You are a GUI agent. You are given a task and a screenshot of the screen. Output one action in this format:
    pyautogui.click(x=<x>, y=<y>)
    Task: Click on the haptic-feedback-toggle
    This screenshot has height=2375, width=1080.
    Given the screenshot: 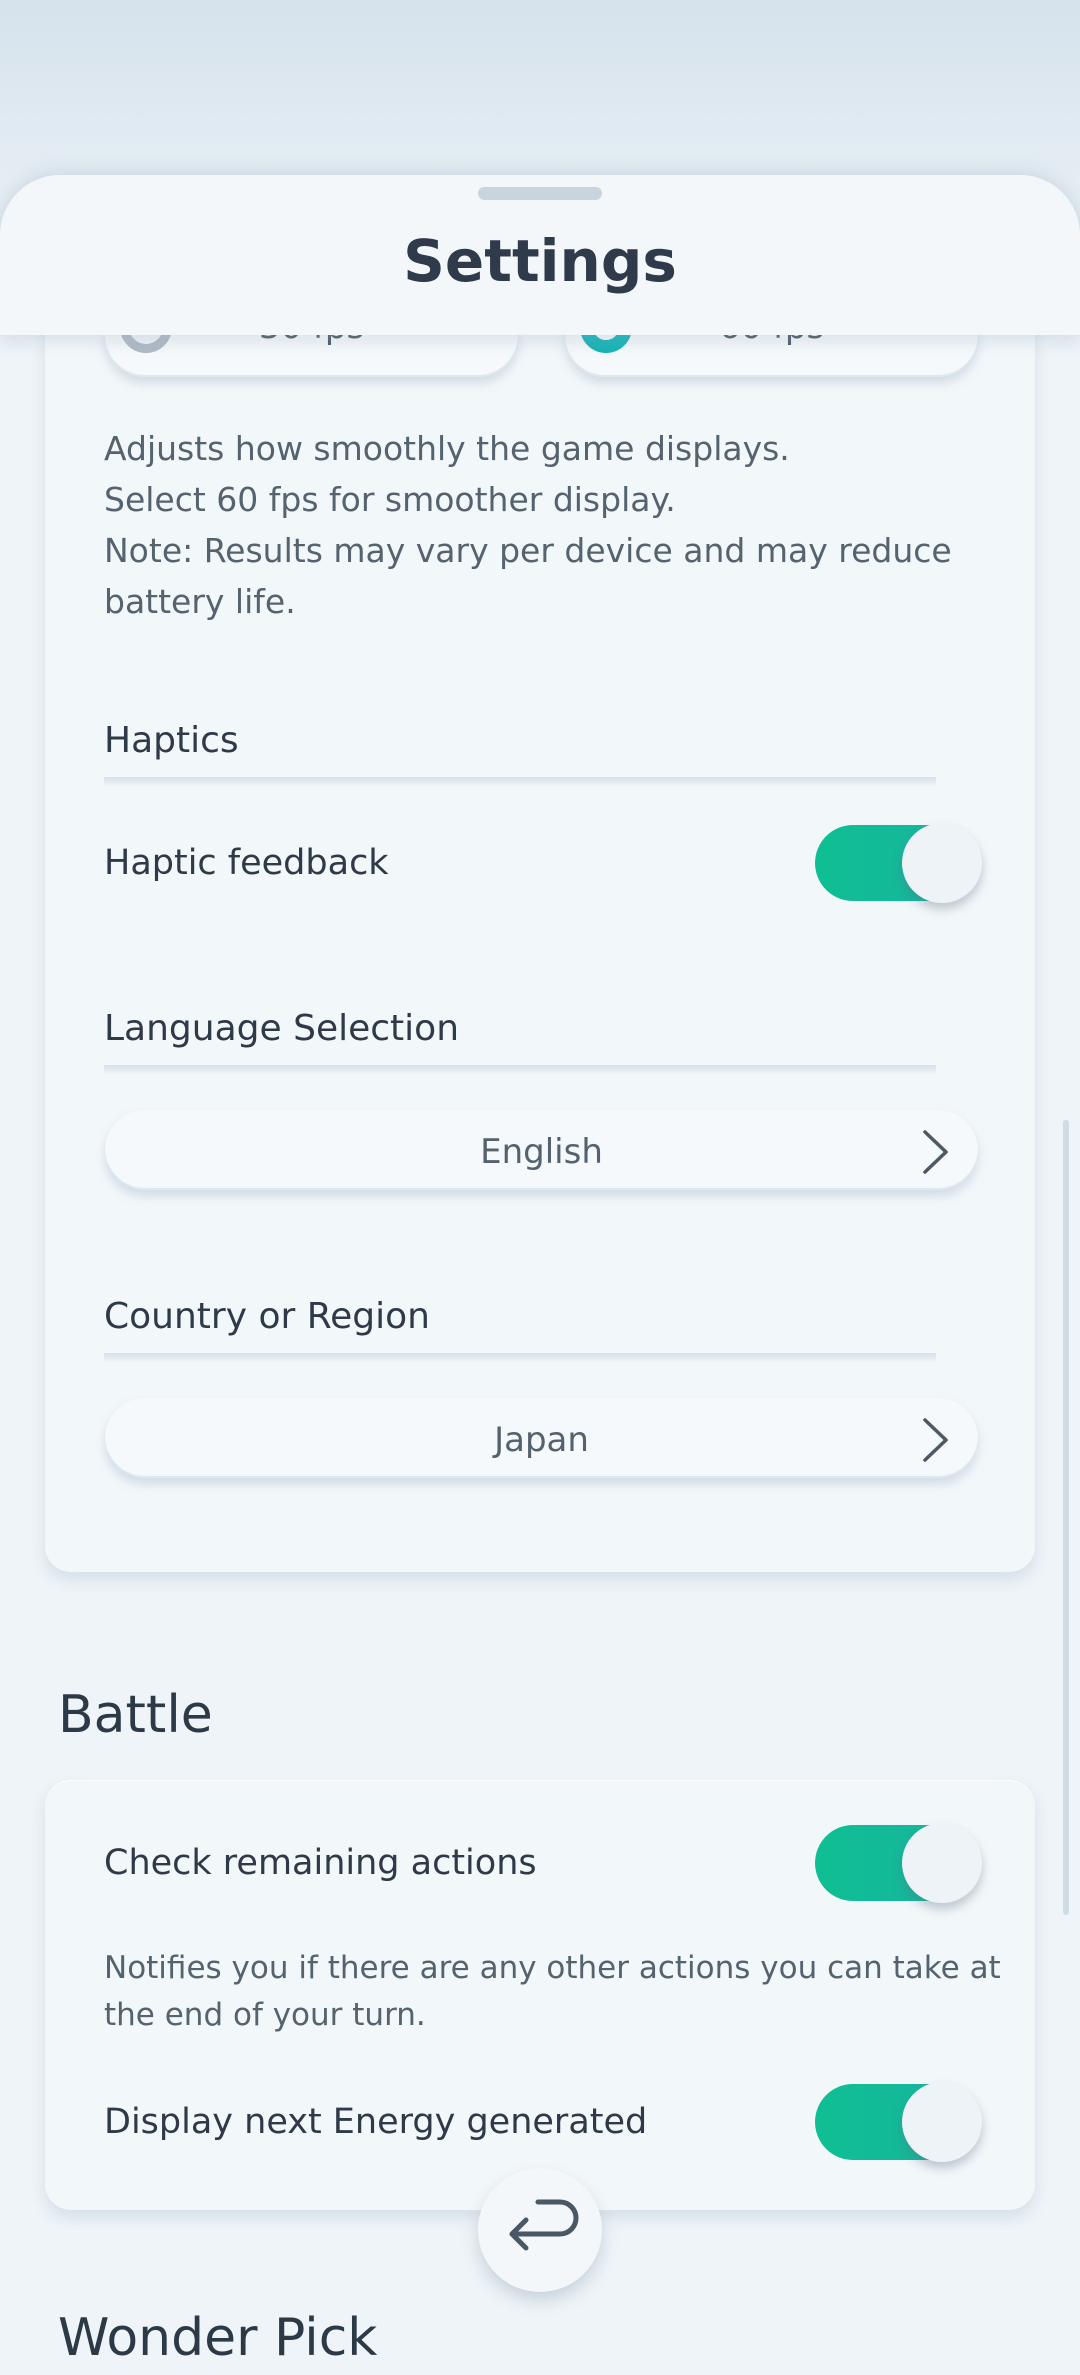 What is the action you would take?
    pyautogui.click(x=898, y=863)
    